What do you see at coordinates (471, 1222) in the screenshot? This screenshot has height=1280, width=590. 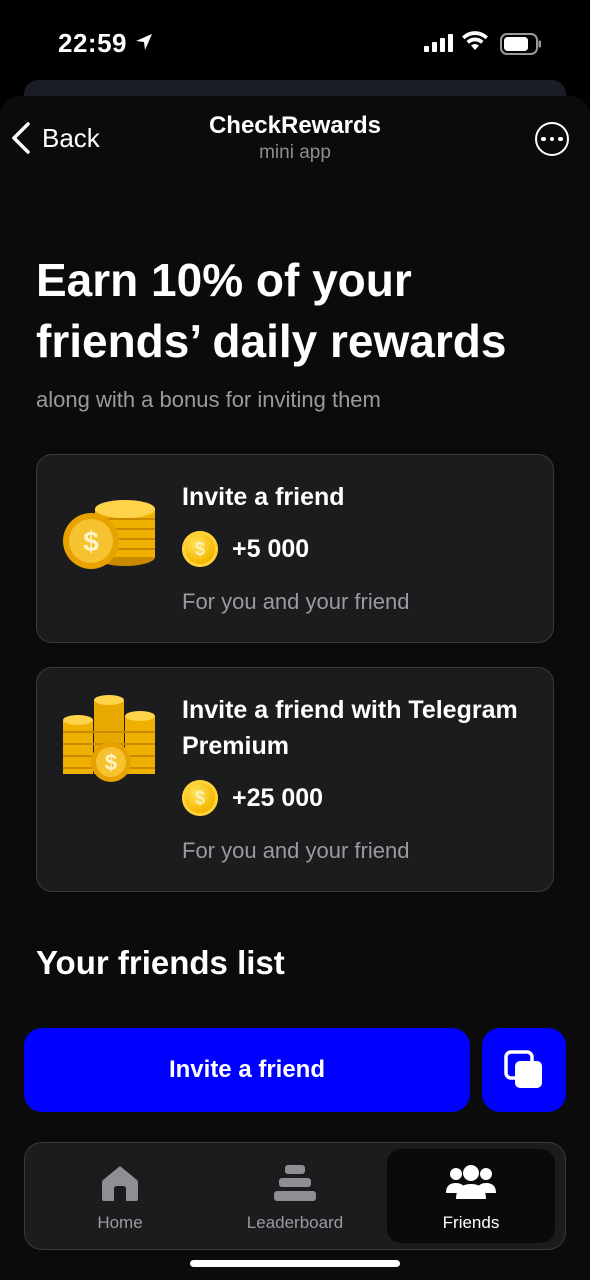 I see `tab-label: Friends` at bounding box center [471, 1222].